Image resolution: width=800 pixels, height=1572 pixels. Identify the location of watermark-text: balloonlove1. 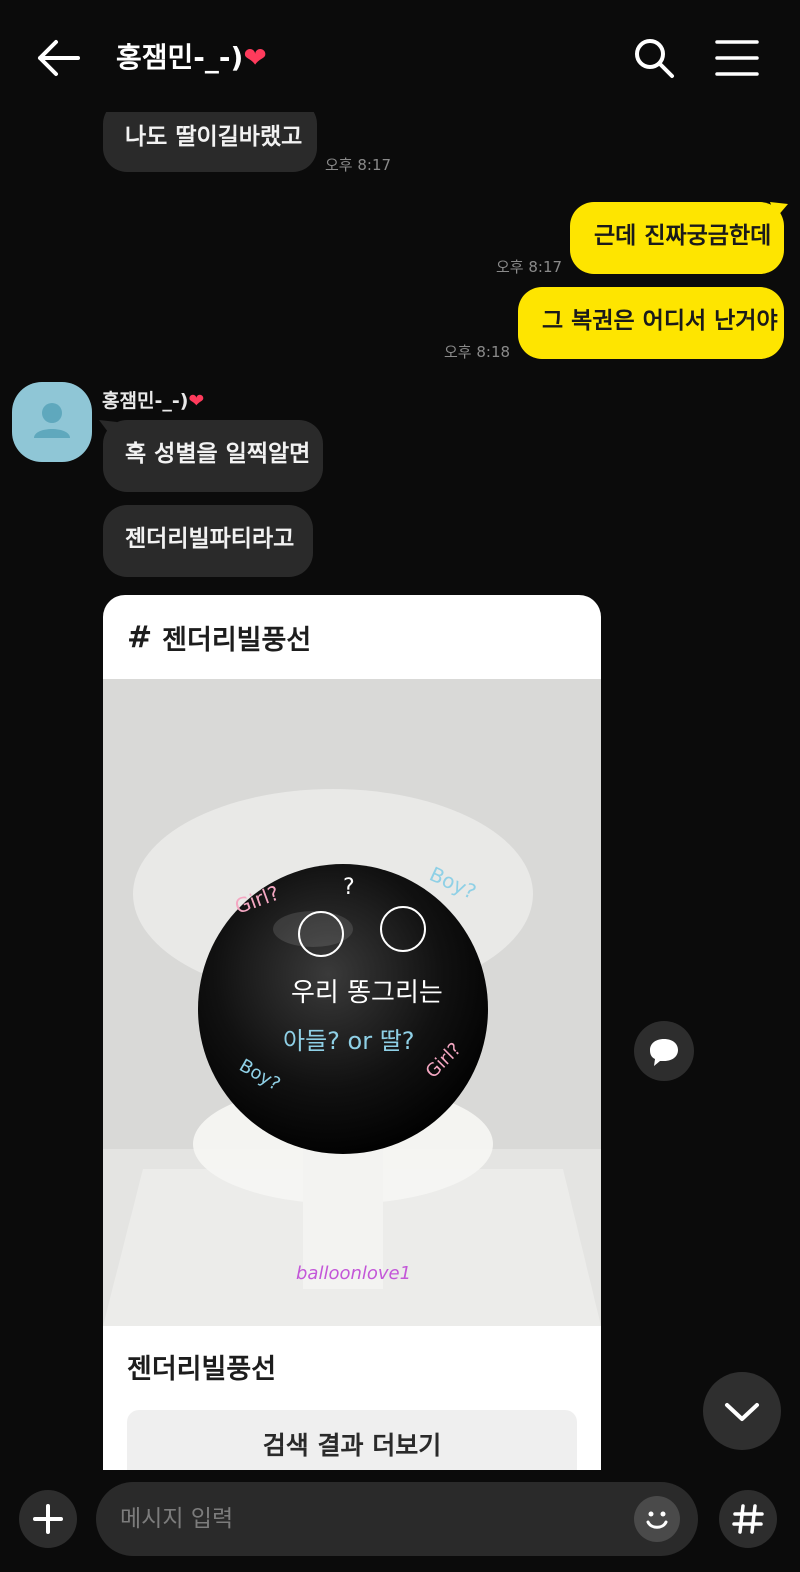
(353, 1273).